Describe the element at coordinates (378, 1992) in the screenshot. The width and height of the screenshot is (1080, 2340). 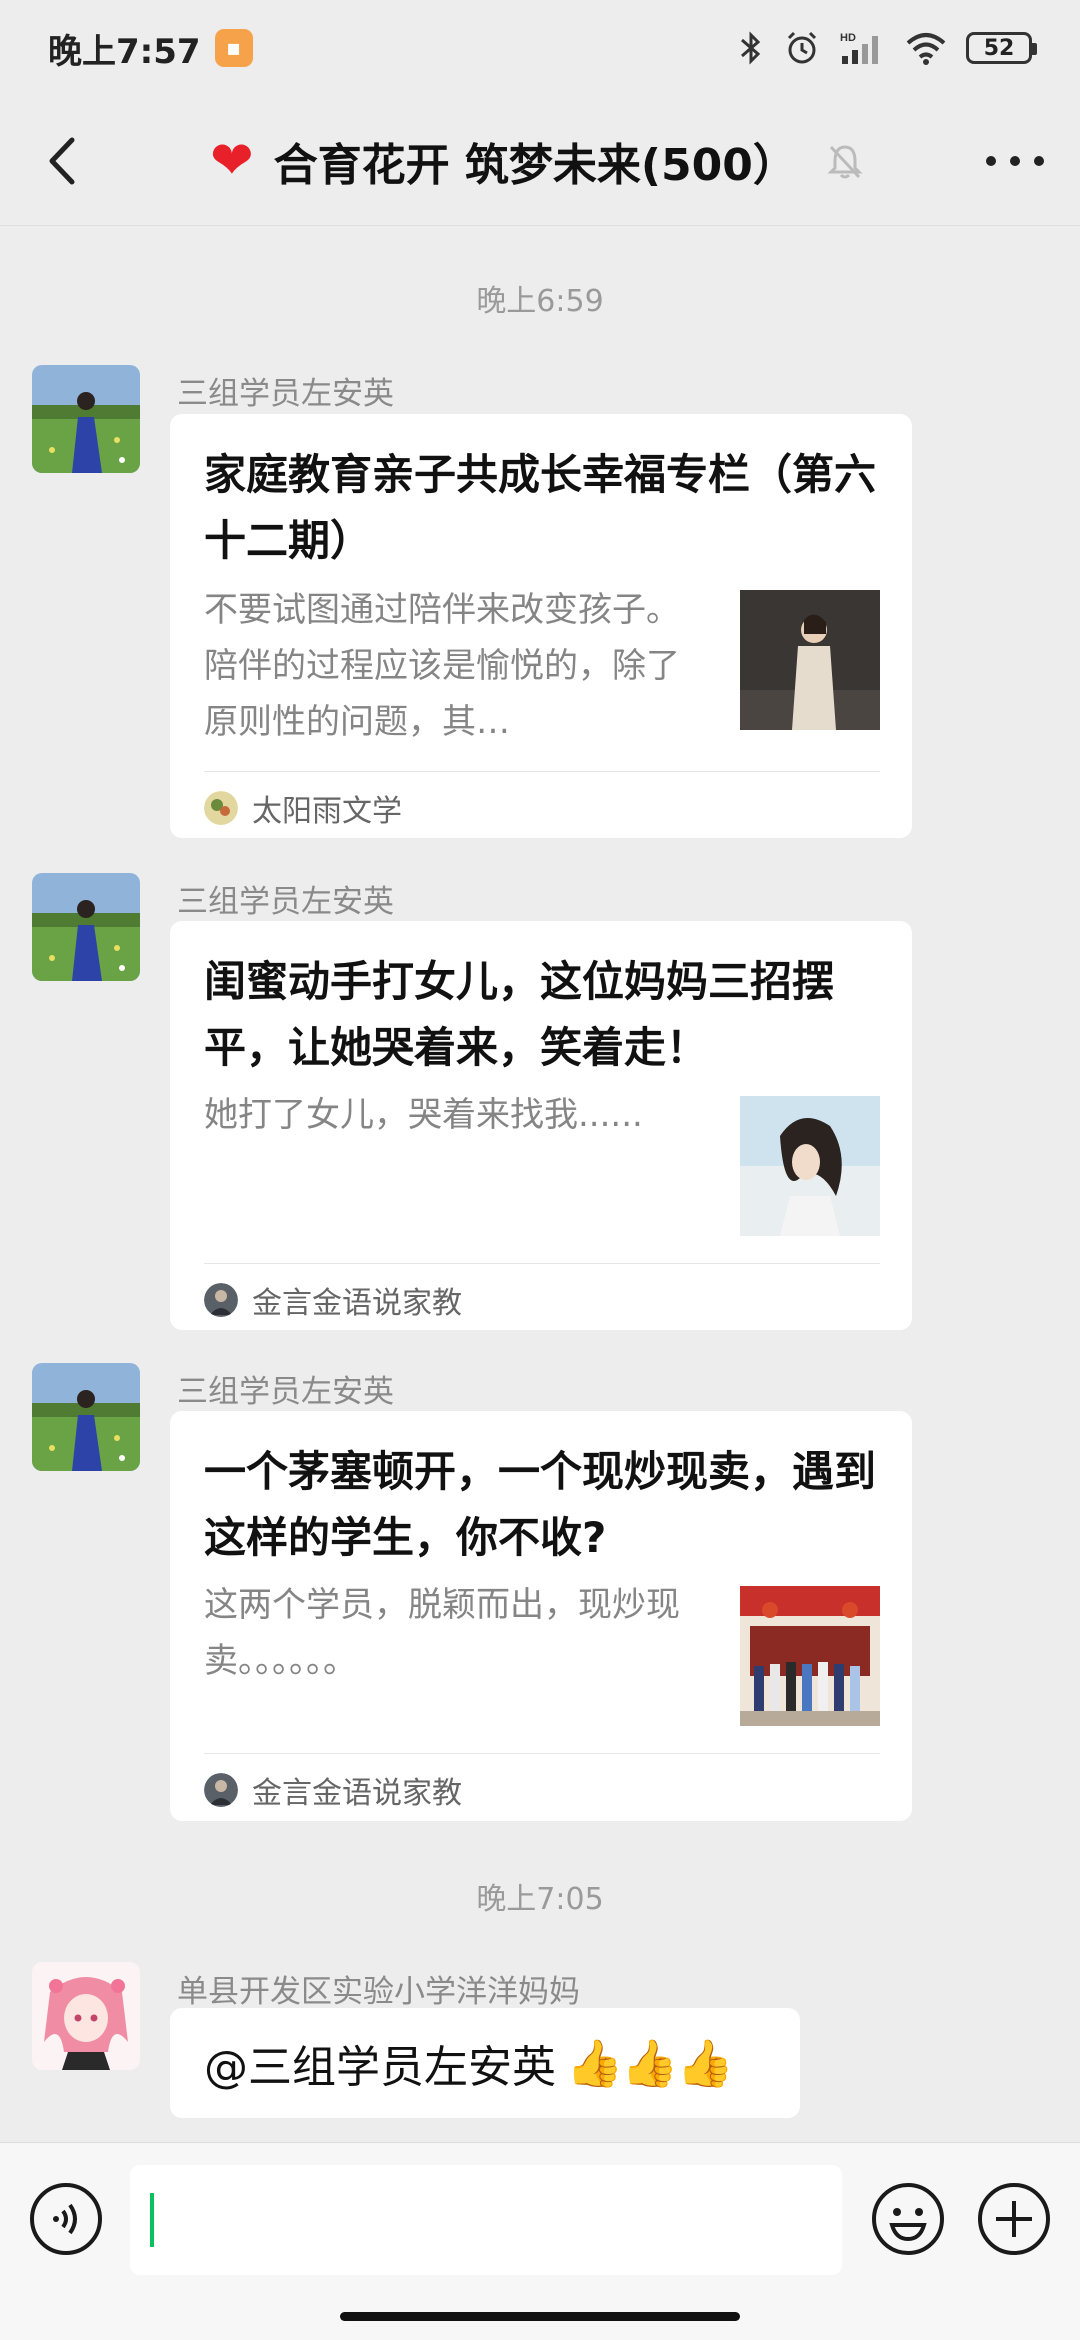
I see `sender-name: 单县开发区实验小学洋洋妈妈` at that location.